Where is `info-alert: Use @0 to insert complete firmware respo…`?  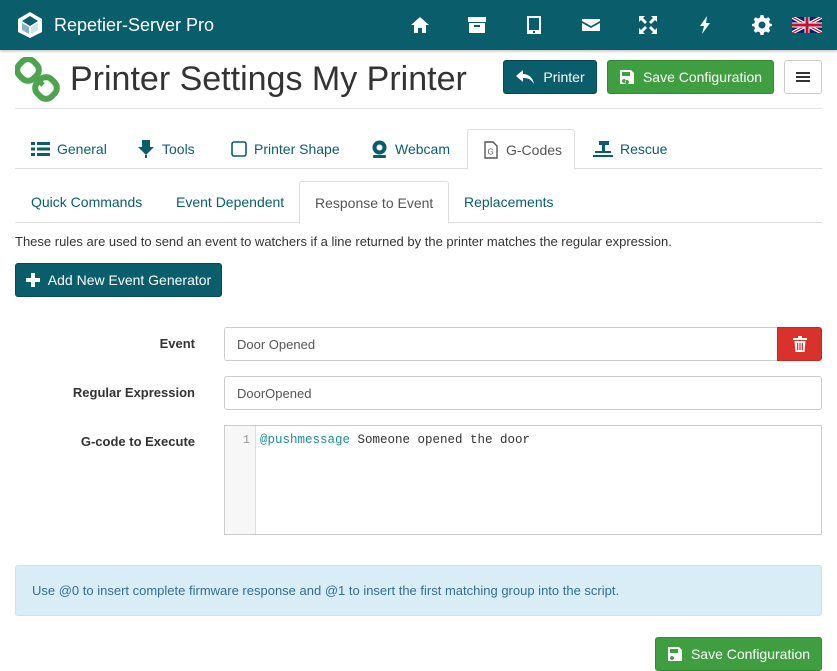 info-alert: Use @0 to insert complete firmware respo… is located at coordinates (418, 590).